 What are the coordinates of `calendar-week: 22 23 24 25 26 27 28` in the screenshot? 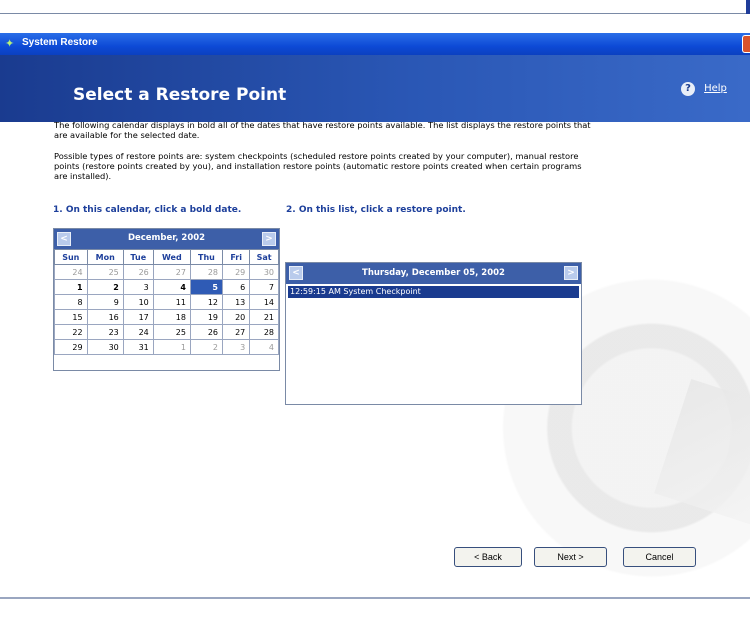 It's located at (166, 332).